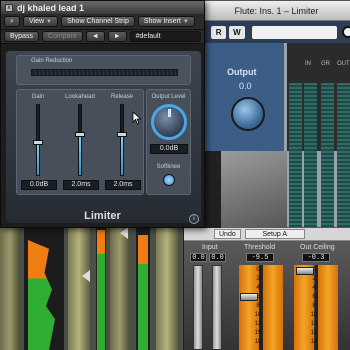 This screenshot has width=350, height=350. What do you see at coordinates (95, 36) in the screenshot?
I see `previous-preset-button: ◄` at bounding box center [95, 36].